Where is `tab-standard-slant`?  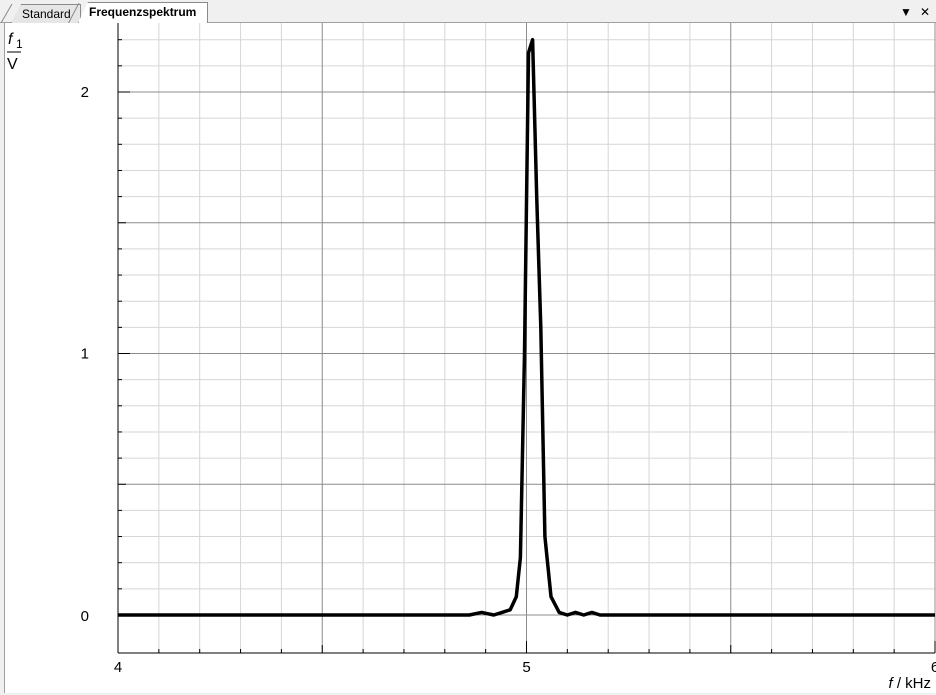 tab-standard-slant is located at coordinates (7, 13).